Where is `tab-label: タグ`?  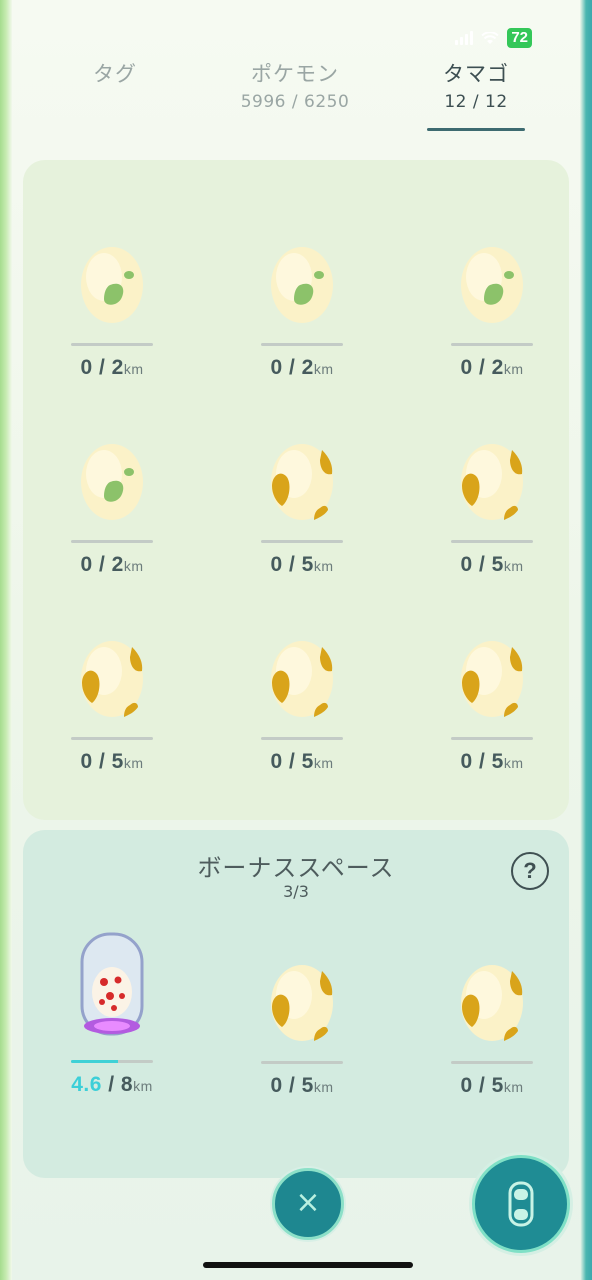 tab-label: タグ is located at coordinates (115, 74).